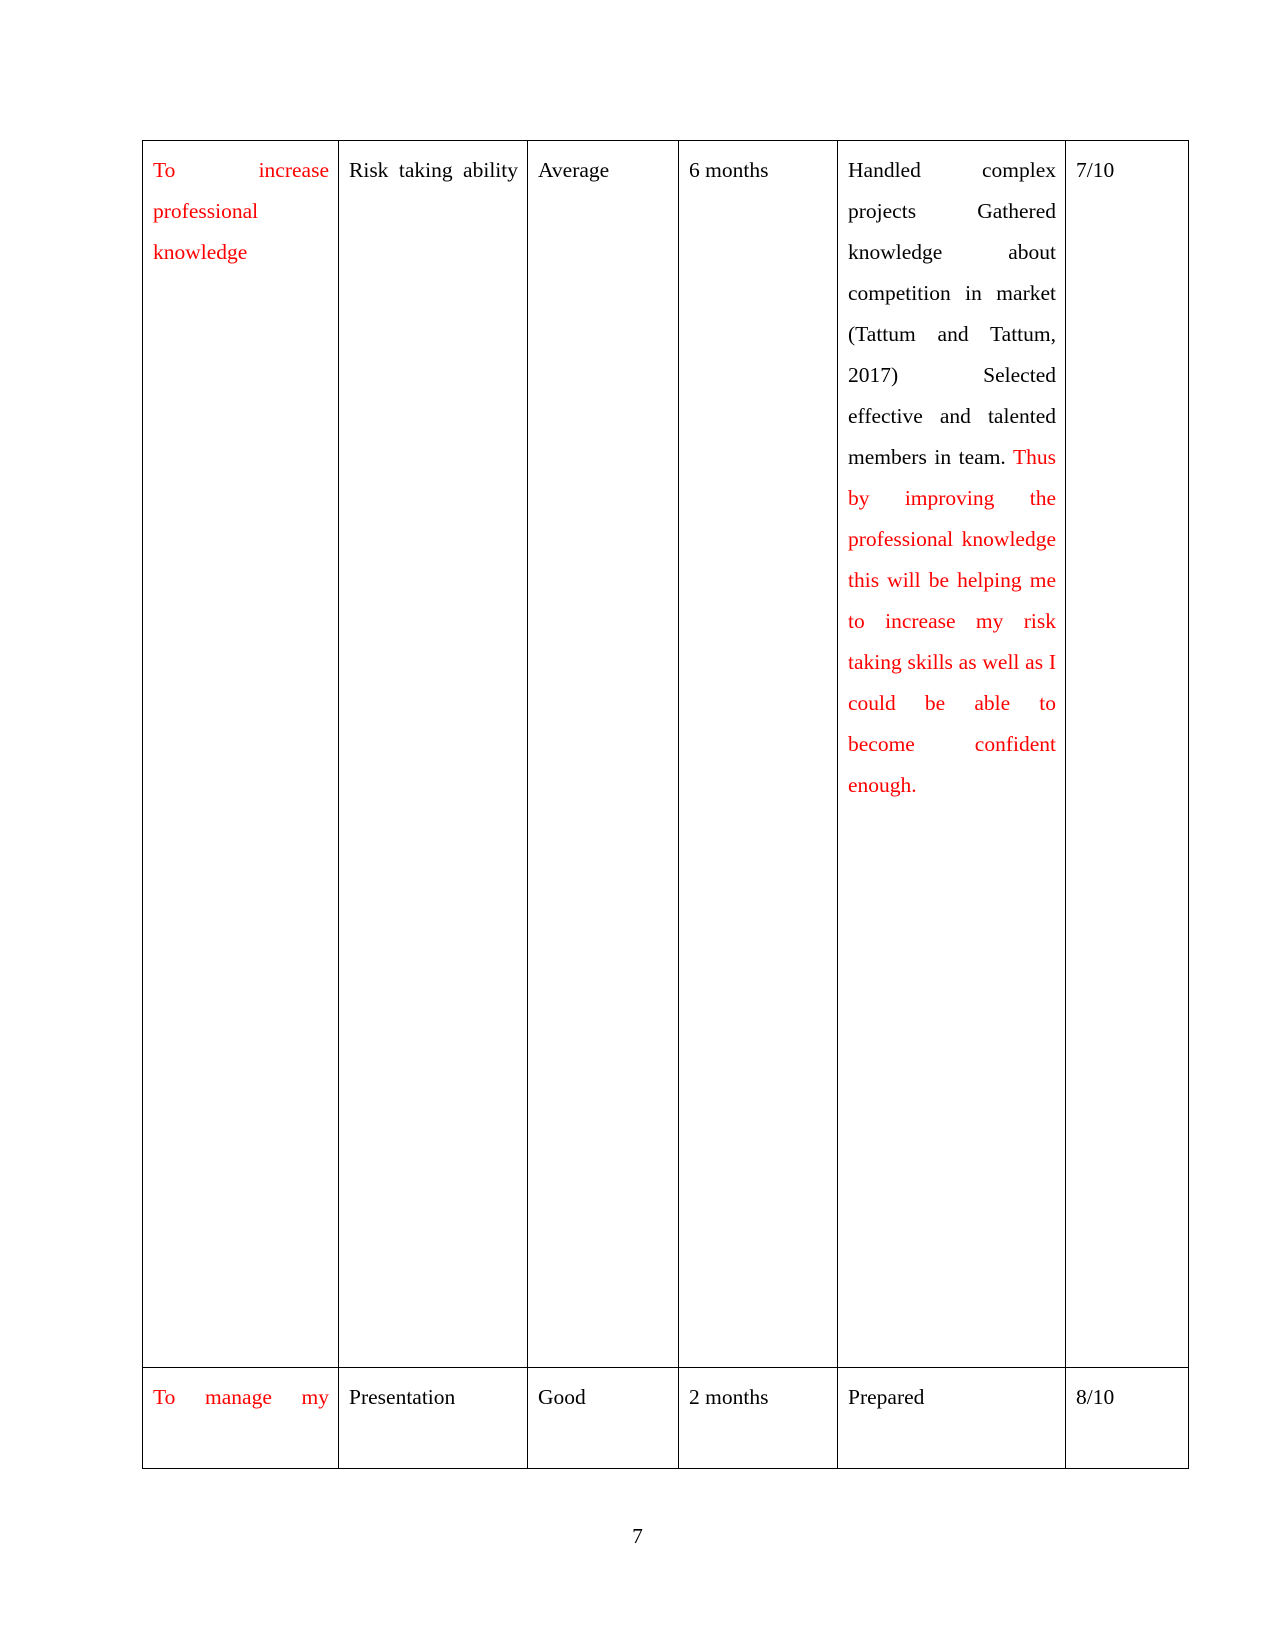 Image resolution: width=1275 pixels, height=1651 pixels. I want to click on cell-skill: Presentation, so click(433, 1418).